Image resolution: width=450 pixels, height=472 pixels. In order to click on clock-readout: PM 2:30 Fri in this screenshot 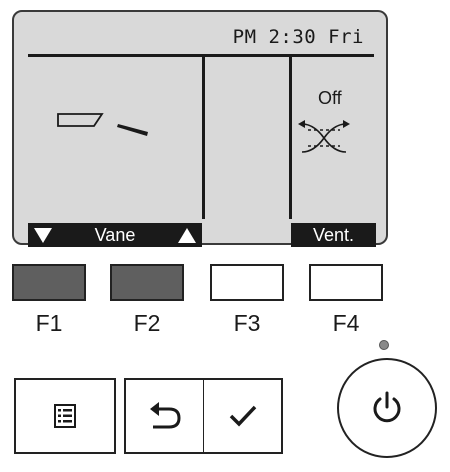, I will do `click(298, 37)`.